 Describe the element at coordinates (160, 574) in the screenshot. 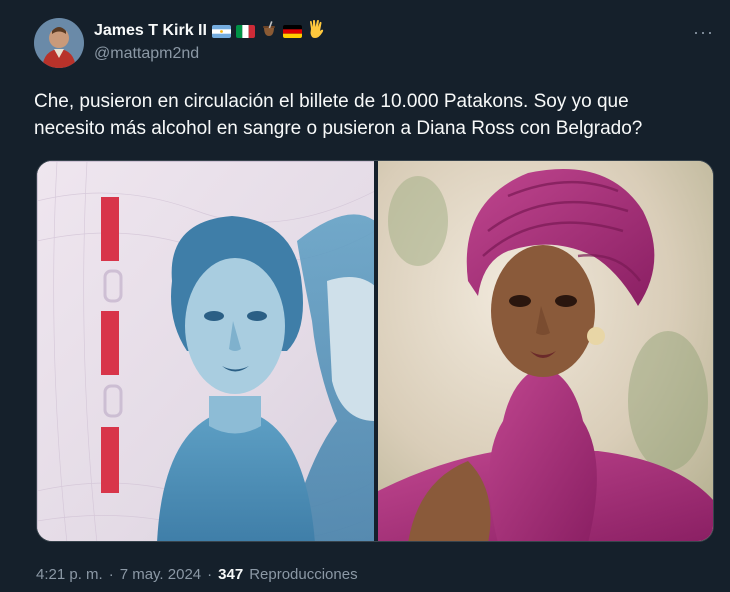

I see `tweet-date: 7 may. 2024` at that location.